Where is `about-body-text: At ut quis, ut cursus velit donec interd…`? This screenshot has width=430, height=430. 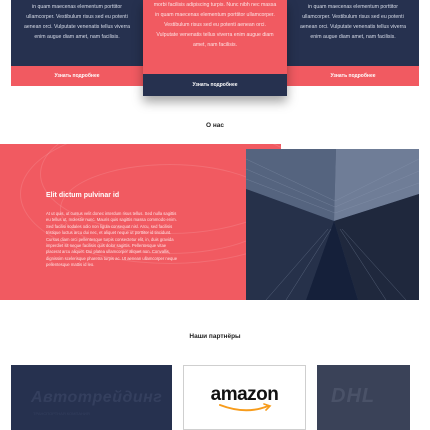
about-body-text: At ut quis, ut cursus velit donec interd… is located at coordinates (112, 239).